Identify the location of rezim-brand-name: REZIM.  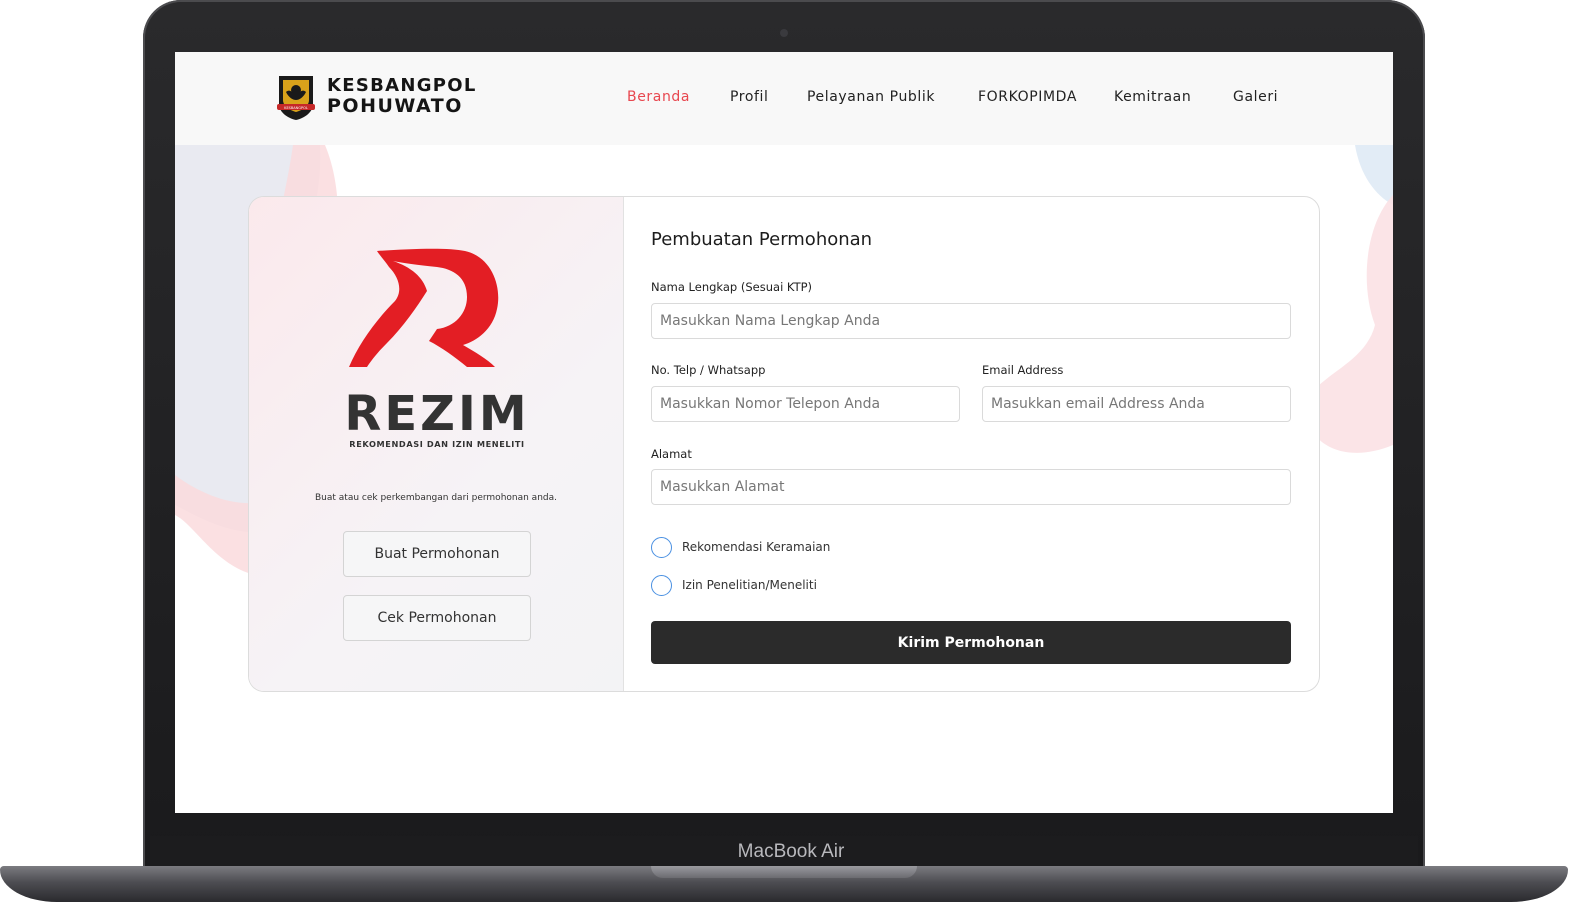
(436, 414).